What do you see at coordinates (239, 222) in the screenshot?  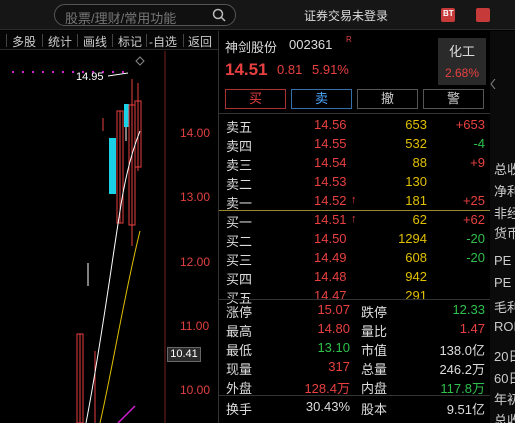 I see `level-name: 买一` at bounding box center [239, 222].